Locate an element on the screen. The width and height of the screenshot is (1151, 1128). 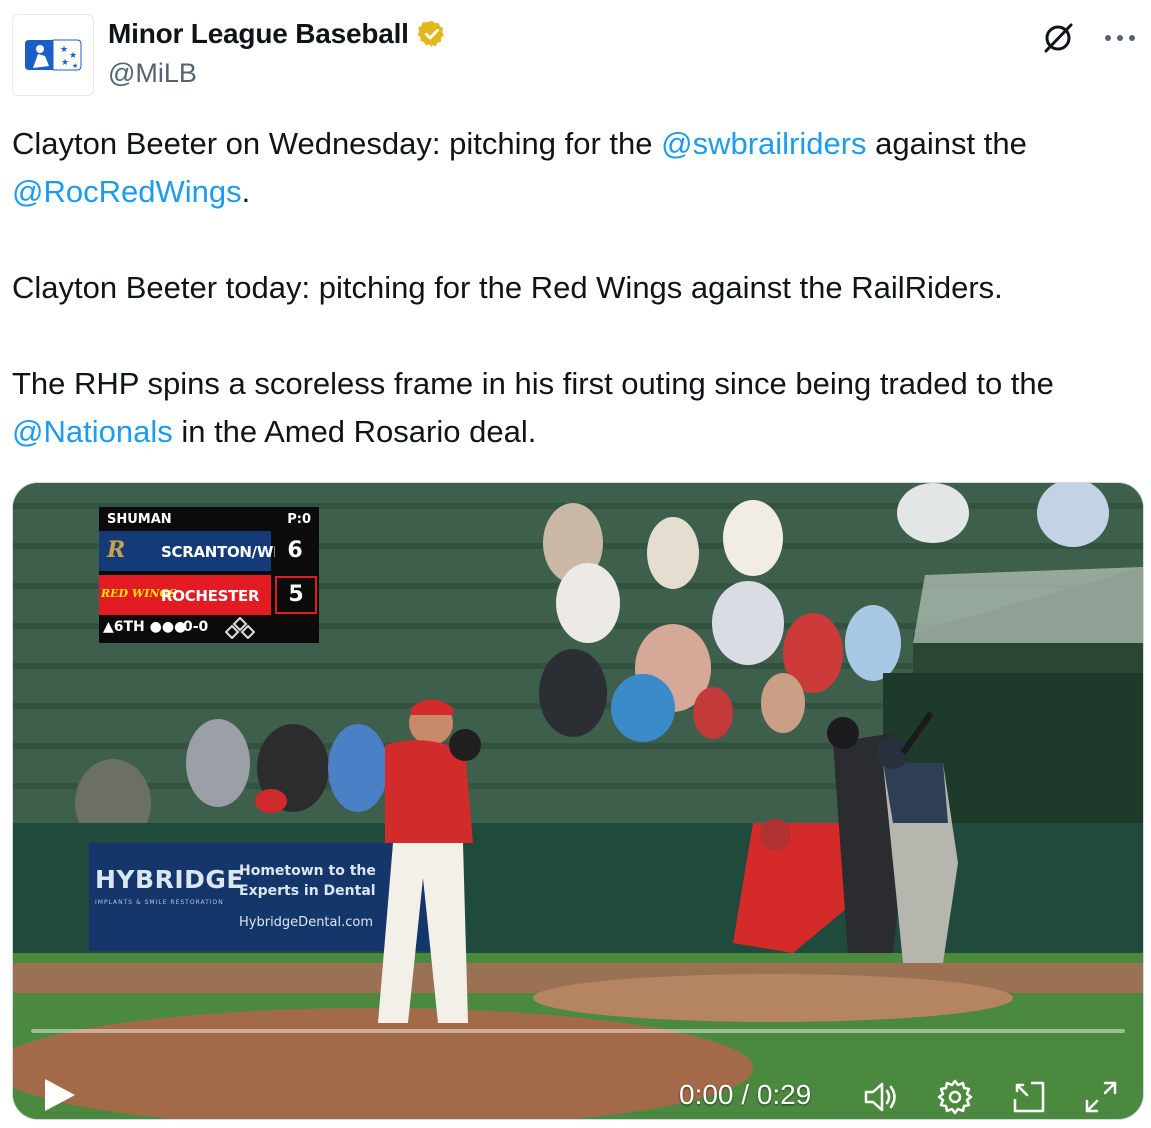
more-options-icon is located at coordinates (1120, 38).